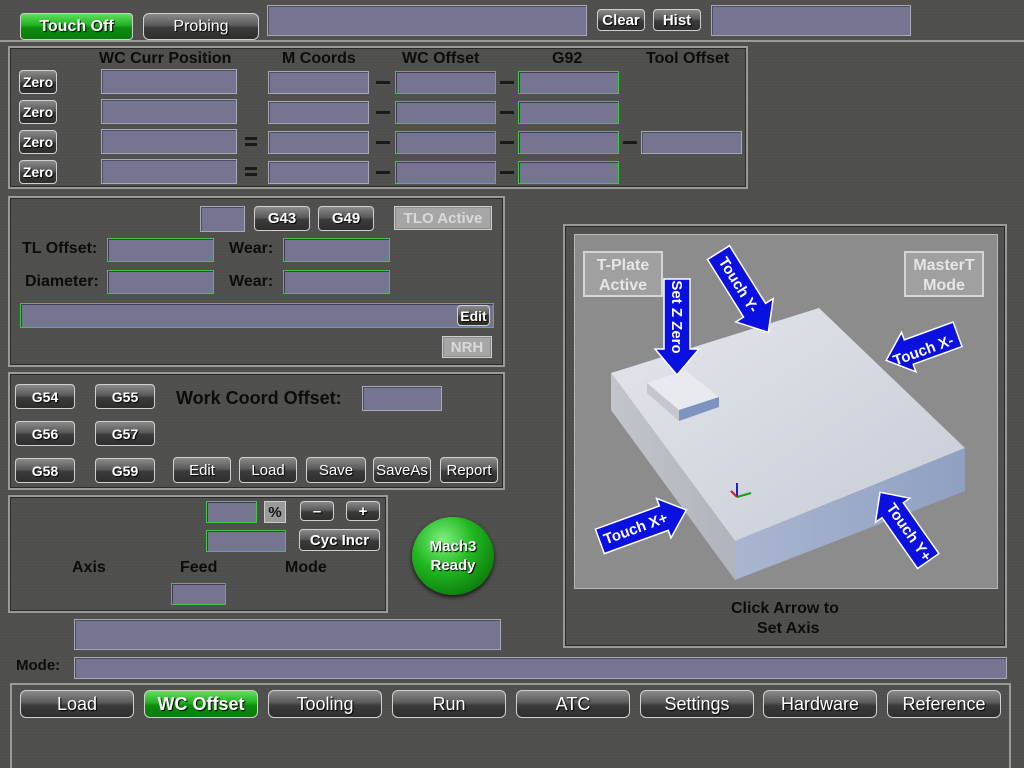  I want to click on tab-wc-offset: WC Offset, so click(201, 704).